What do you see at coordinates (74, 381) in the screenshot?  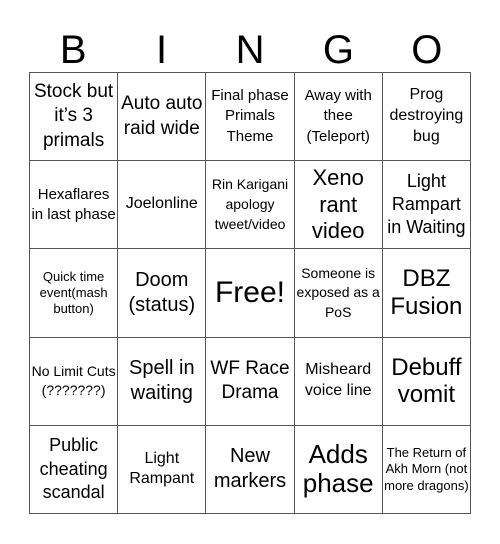 I see `bingo-cell: No Limit Cuts (???????)` at bounding box center [74, 381].